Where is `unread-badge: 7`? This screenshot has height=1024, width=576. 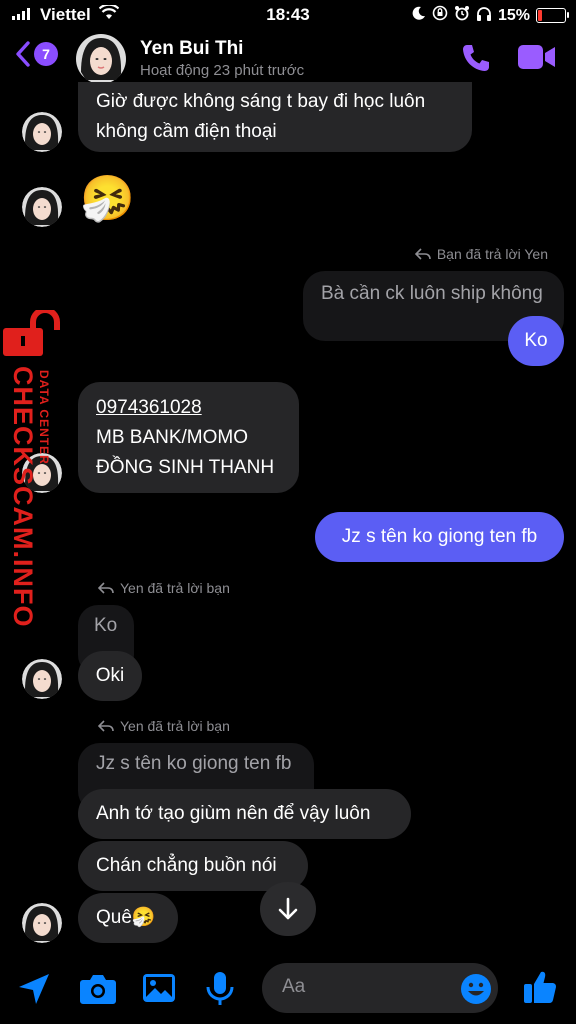
unread-badge: 7 is located at coordinates (46, 54).